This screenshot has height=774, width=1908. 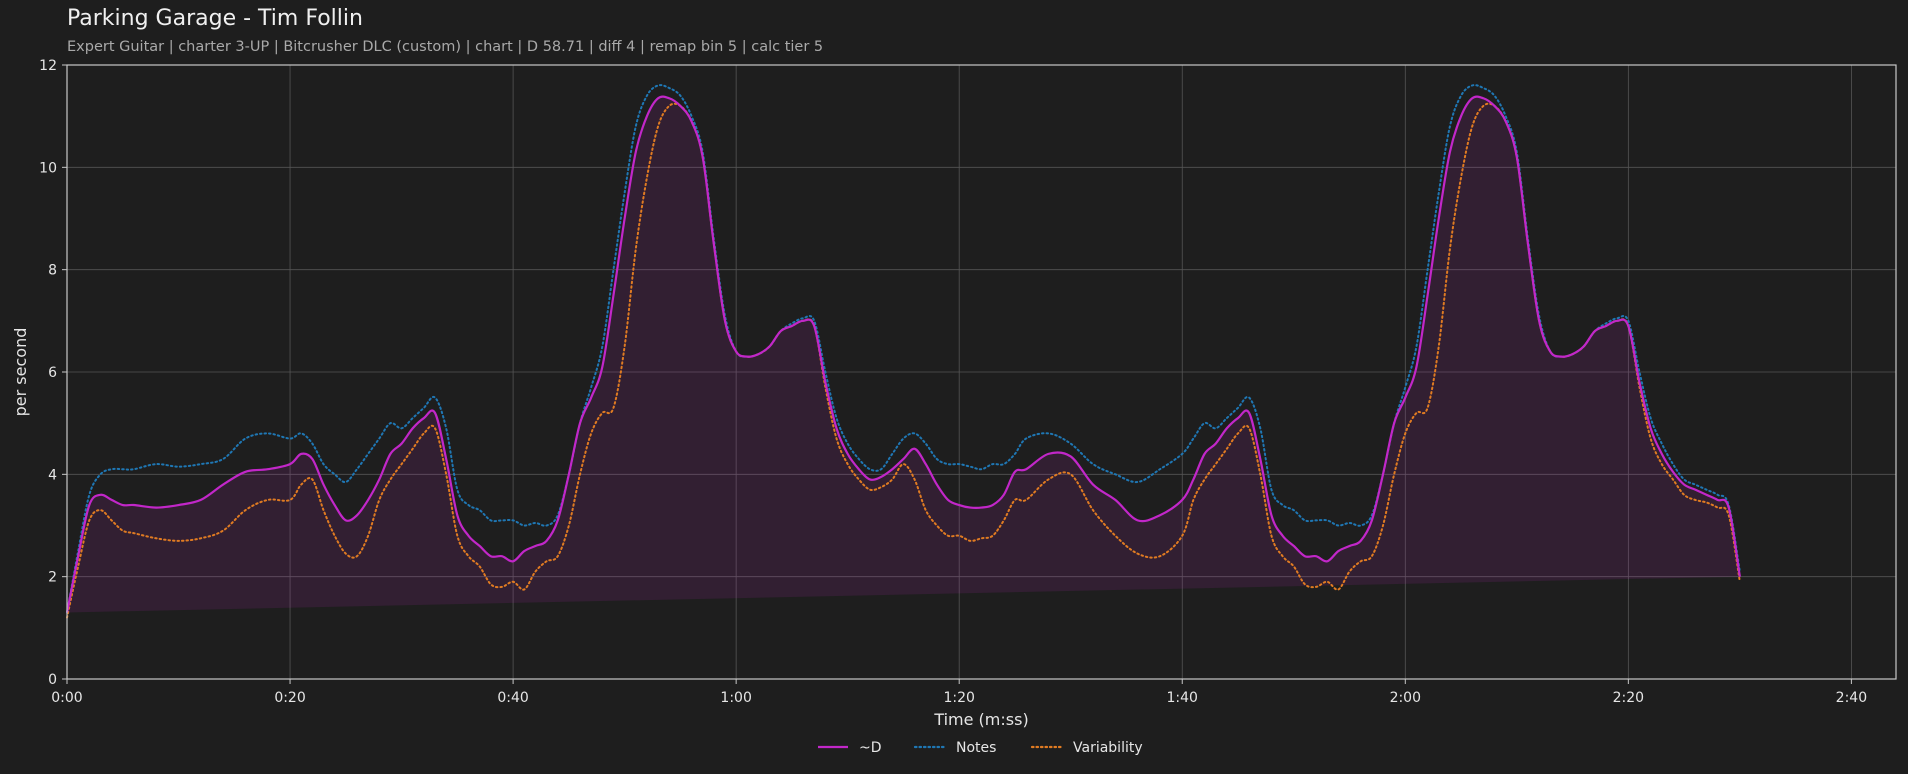 I want to click on x-tick-label: 2:40, so click(x=1851, y=698).